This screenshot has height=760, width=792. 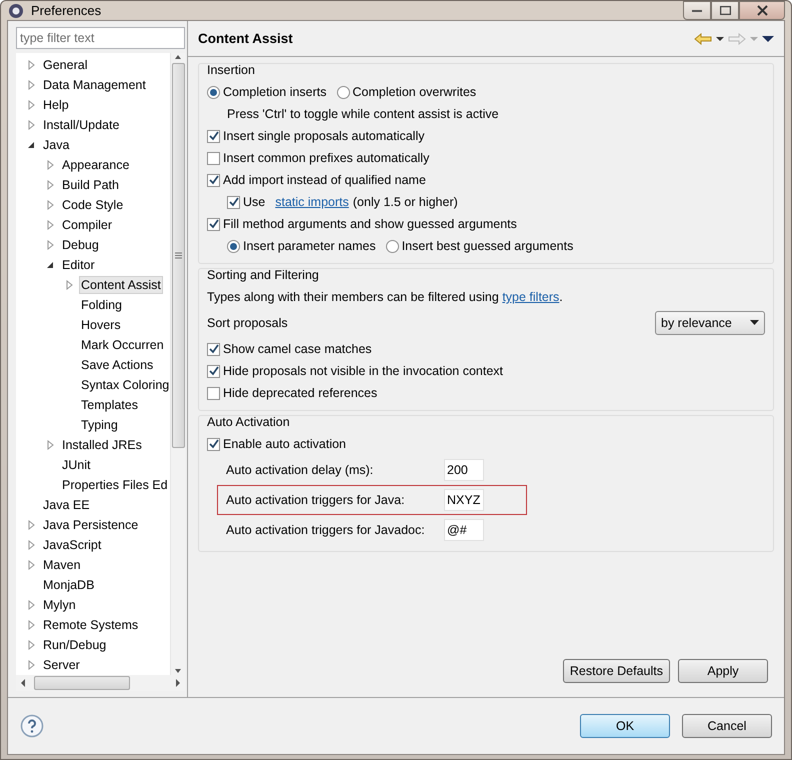 What do you see at coordinates (81, 125) in the screenshot?
I see `tree-item: Install/Update` at bounding box center [81, 125].